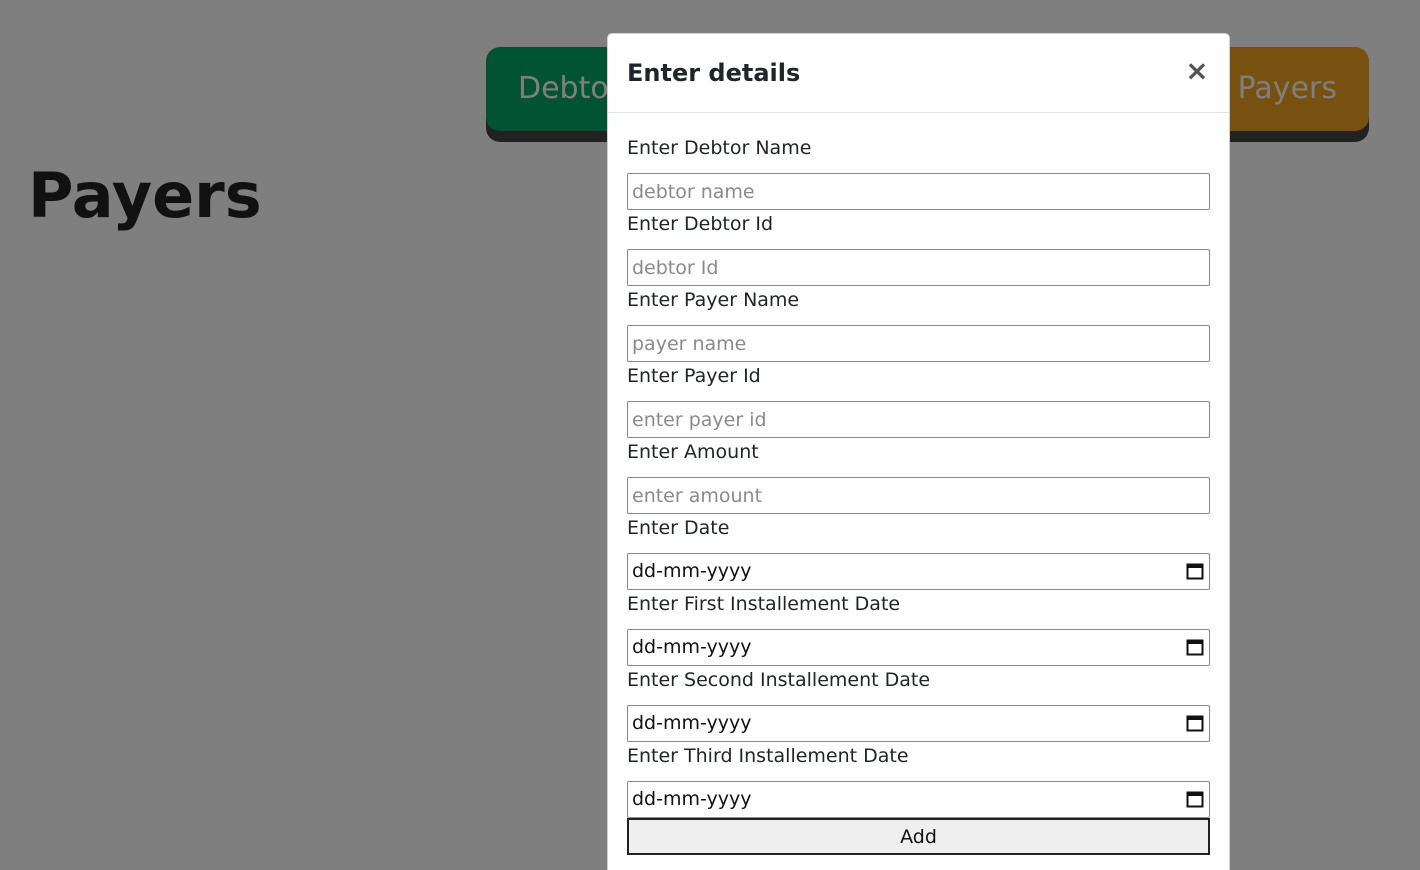  What do you see at coordinates (678, 528) in the screenshot?
I see `date-label: Enter Date` at bounding box center [678, 528].